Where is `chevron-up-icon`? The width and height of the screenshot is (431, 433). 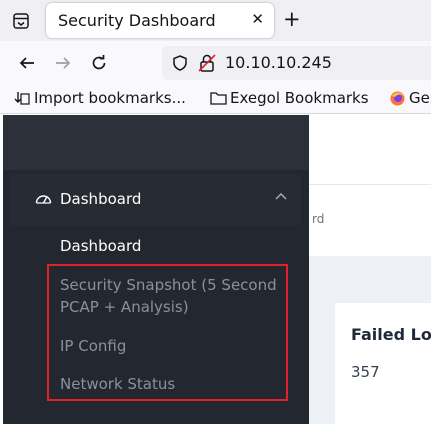
chevron-up-icon is located at coordinates (281, 196).